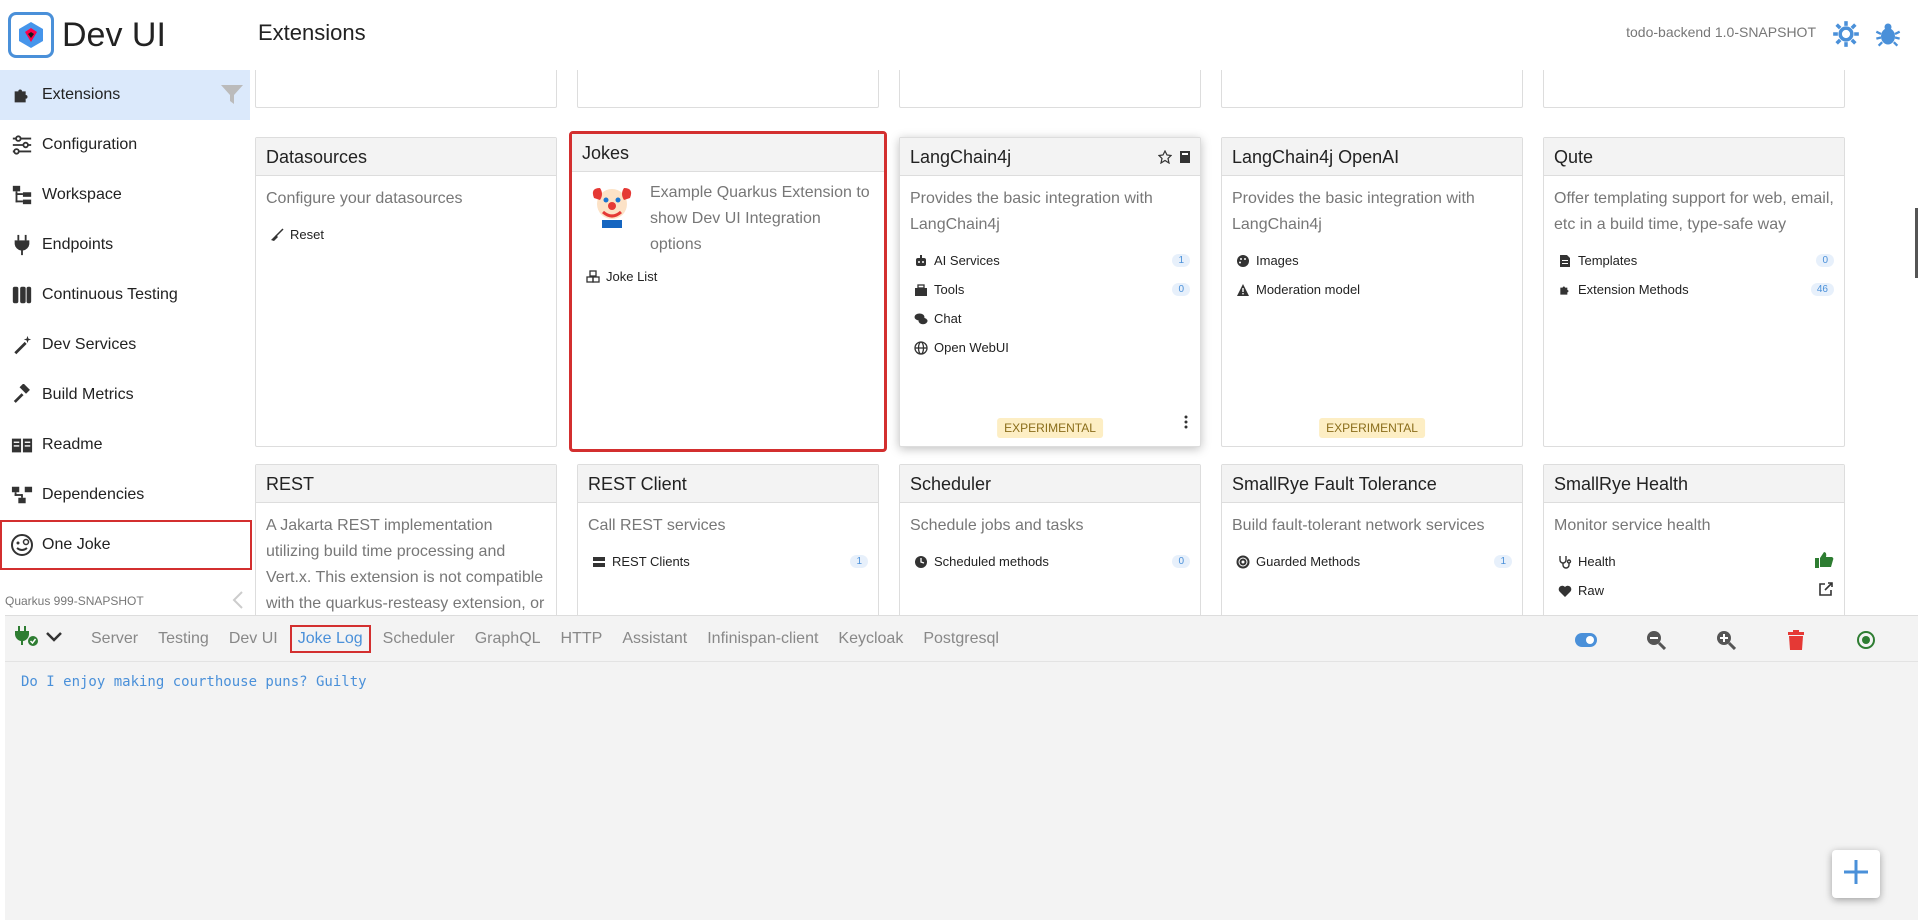  What do you see at coordinates (762, 639) in the screenshot?
I see `tab-infinispan-client: Infinispan-client` at bounding box center [762, 639].